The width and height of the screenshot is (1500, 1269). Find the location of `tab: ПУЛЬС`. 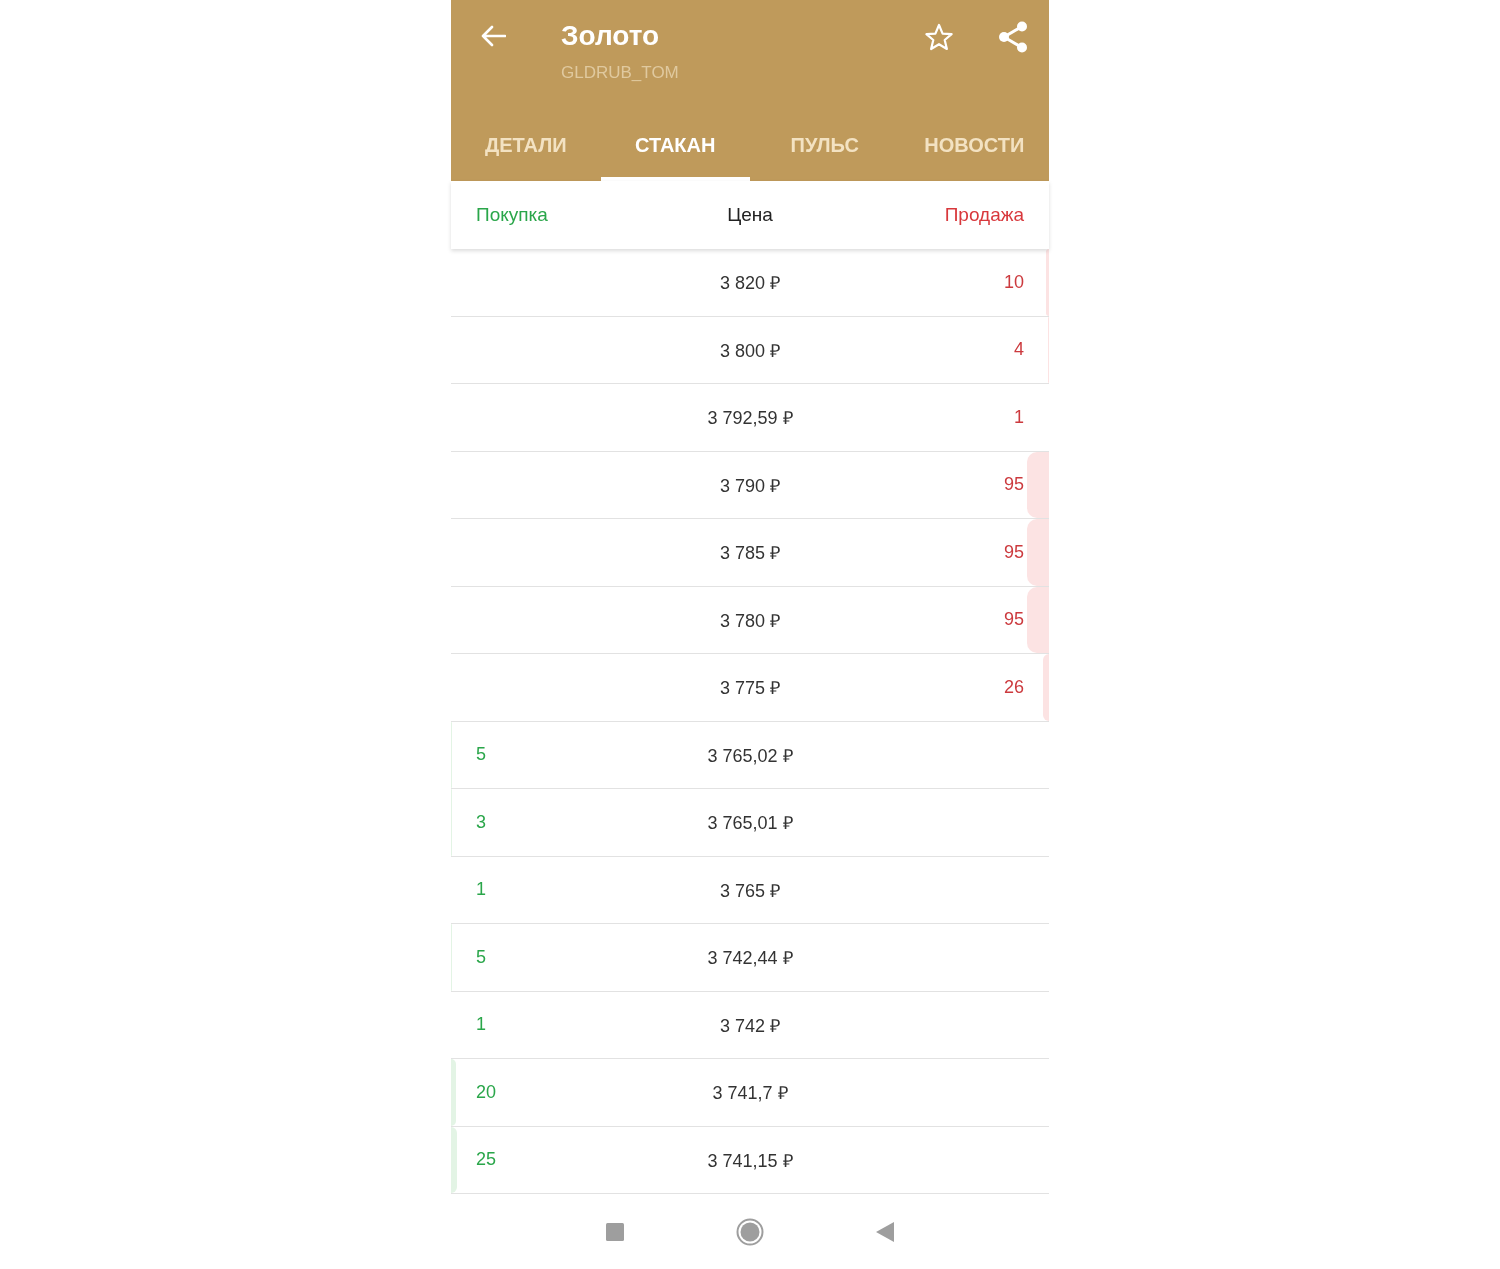

tab: ПУЛЬС is located at coordinates (825, 143).